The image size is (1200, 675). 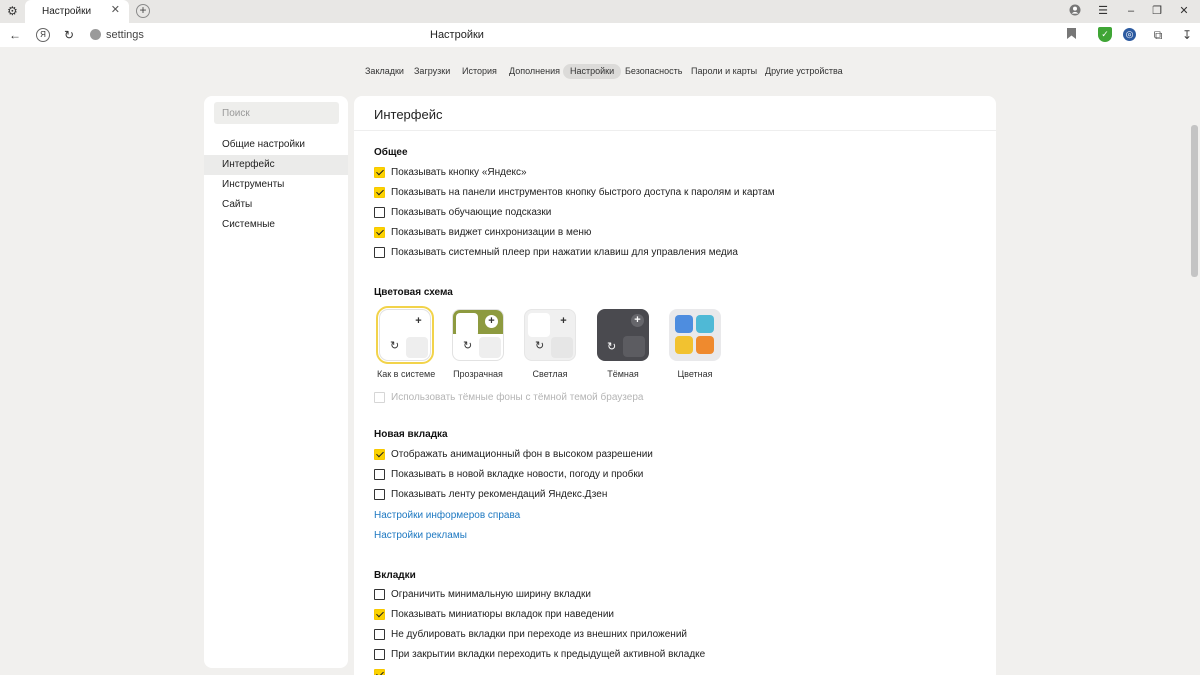 I want to click on scrollbar-thumb, so click(x=1194, y=201).